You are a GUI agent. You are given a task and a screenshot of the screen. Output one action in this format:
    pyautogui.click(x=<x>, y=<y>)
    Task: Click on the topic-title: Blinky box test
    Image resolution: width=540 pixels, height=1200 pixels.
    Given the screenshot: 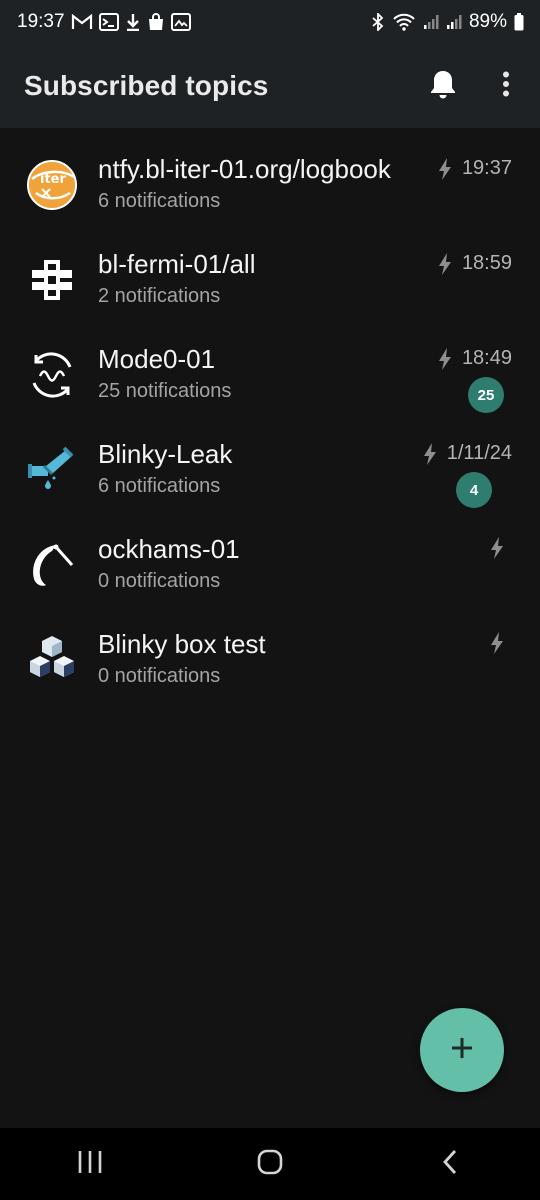 What is the action you would take?
    pyautogui.click(x=182, y=644)
    